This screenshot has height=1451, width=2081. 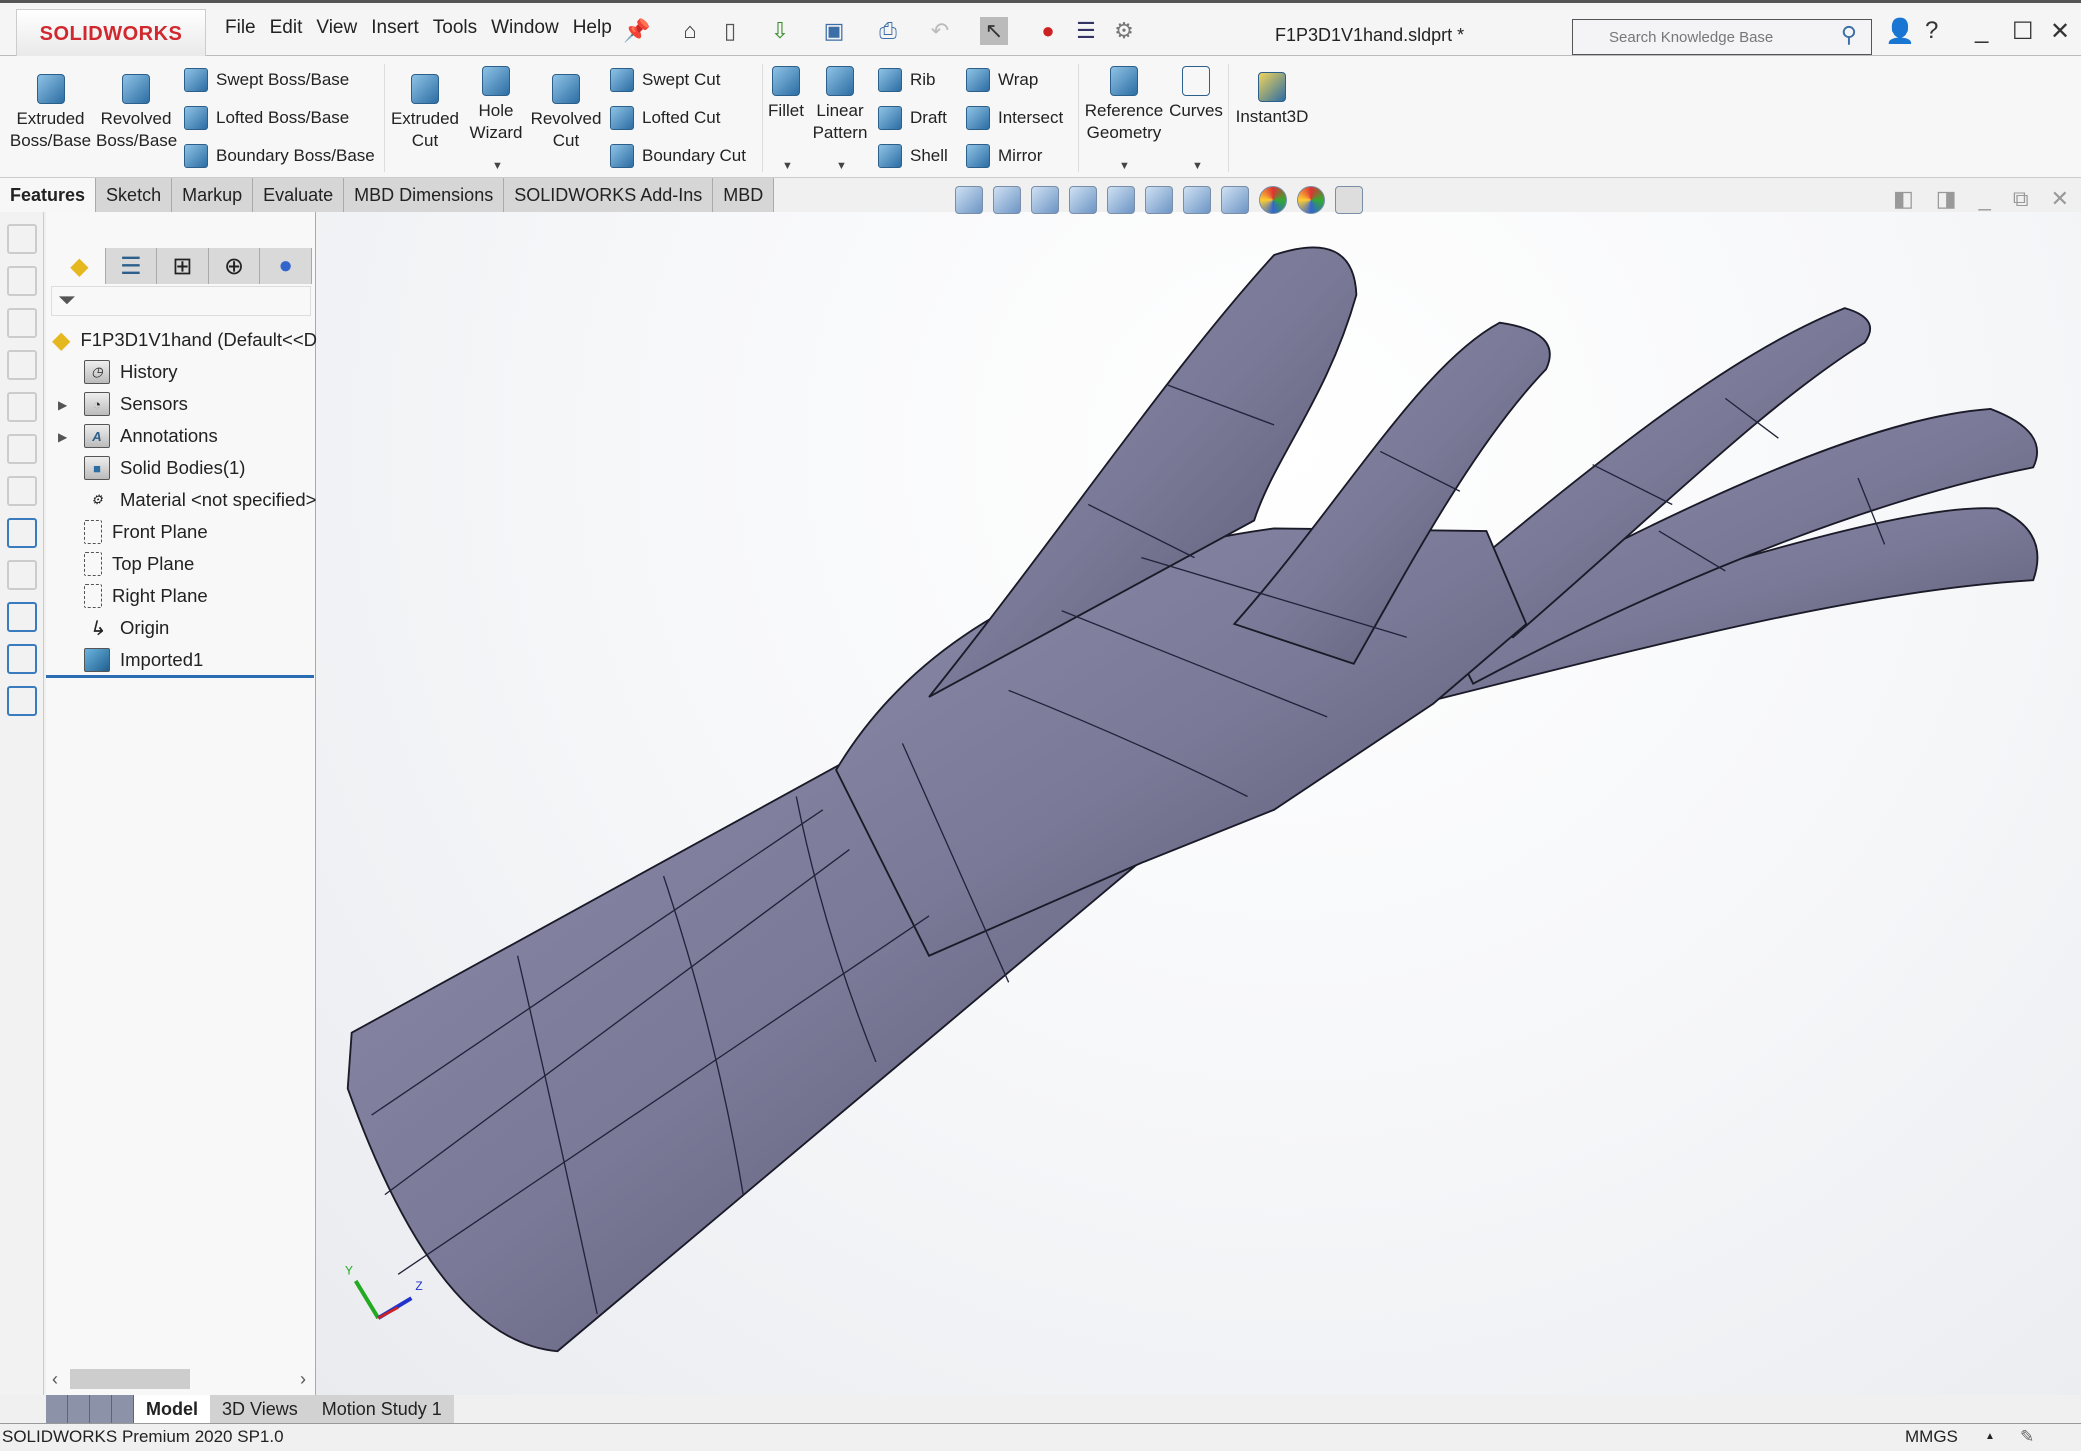 I want to click on solidworks-logo: SOLIDWORKS, so click(x=111, y=34).